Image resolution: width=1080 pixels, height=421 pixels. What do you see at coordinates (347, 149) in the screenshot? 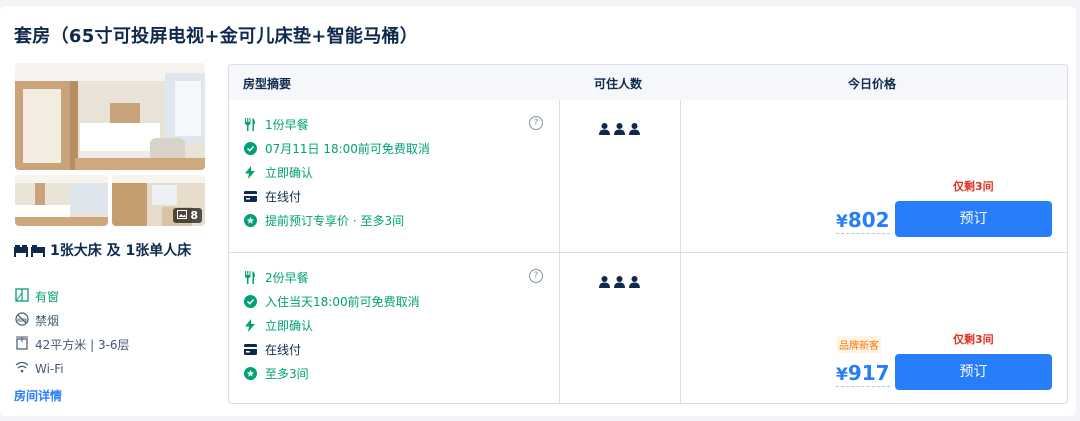
I see `cancel-label: 07月11日 18:00前可免费取消` at bounding box center [347, 149].